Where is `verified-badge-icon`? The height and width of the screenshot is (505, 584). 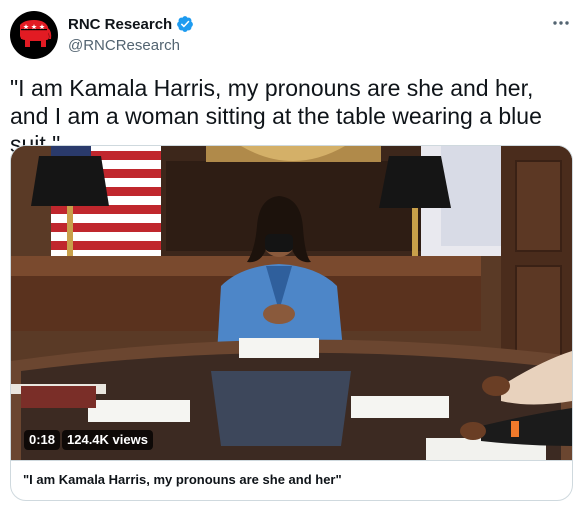
verified-badge-icon is located at coordinates (185, 24).